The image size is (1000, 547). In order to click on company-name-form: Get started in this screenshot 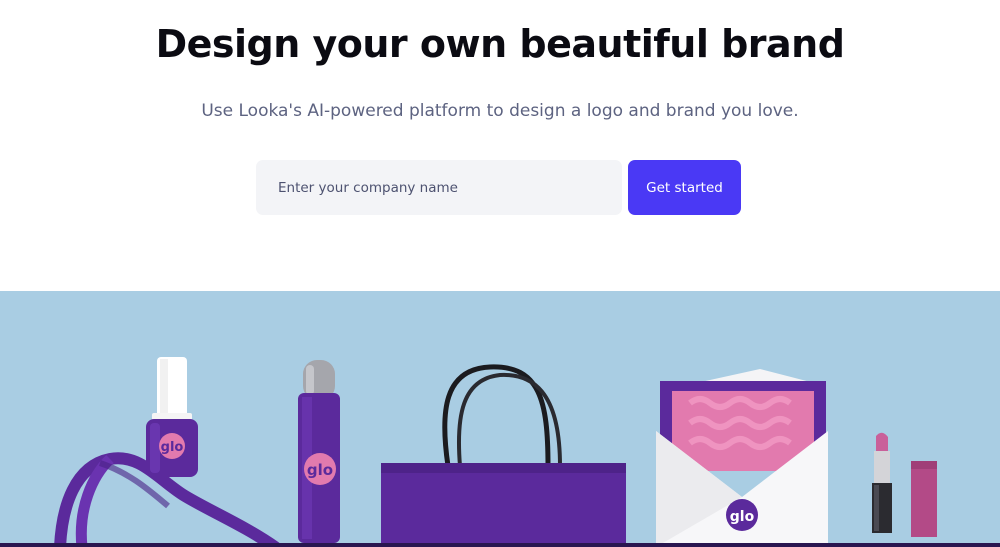, I will do `click(498, 187)`.